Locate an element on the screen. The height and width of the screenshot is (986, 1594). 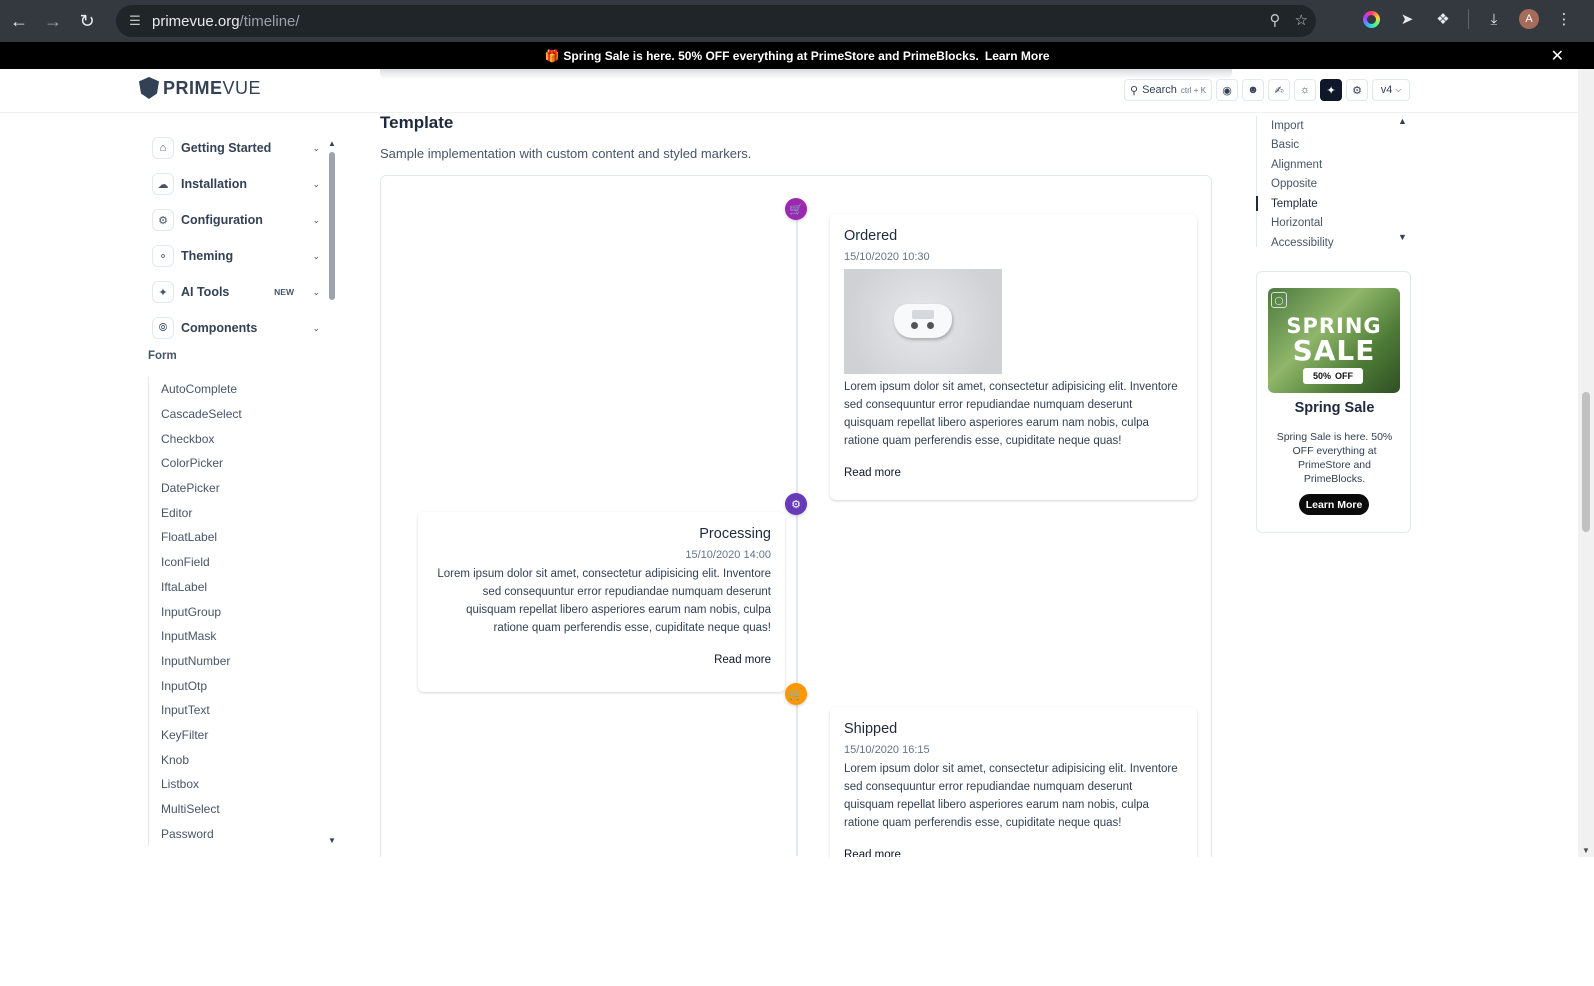
sidebar-subitem-iconfield: IconField is located at coordinates (195, 562).